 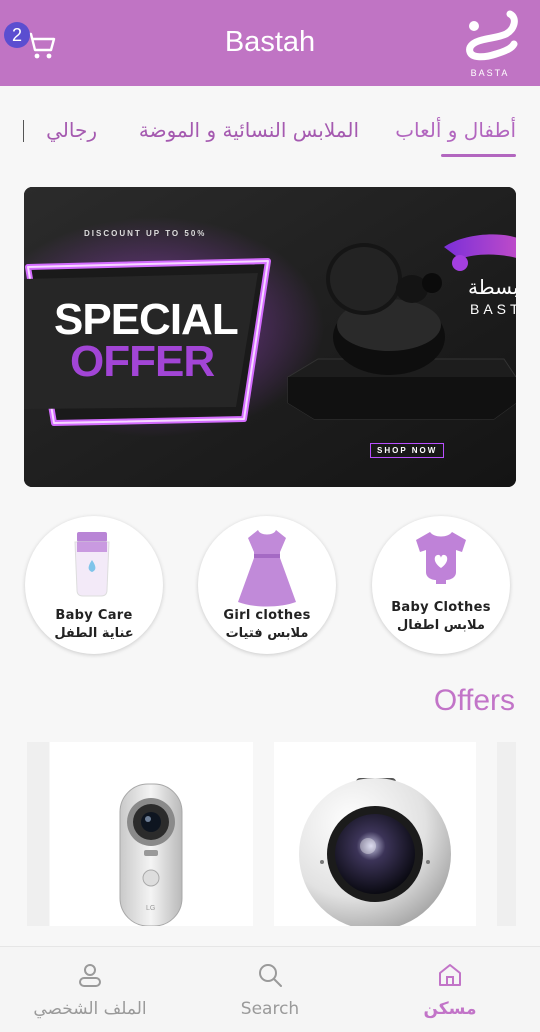 What do you see at coordinates (145, 233) in the screenshot?
I see `discount-text: DISCOUNT UP TO 50%` at bounding box center [145, 233].